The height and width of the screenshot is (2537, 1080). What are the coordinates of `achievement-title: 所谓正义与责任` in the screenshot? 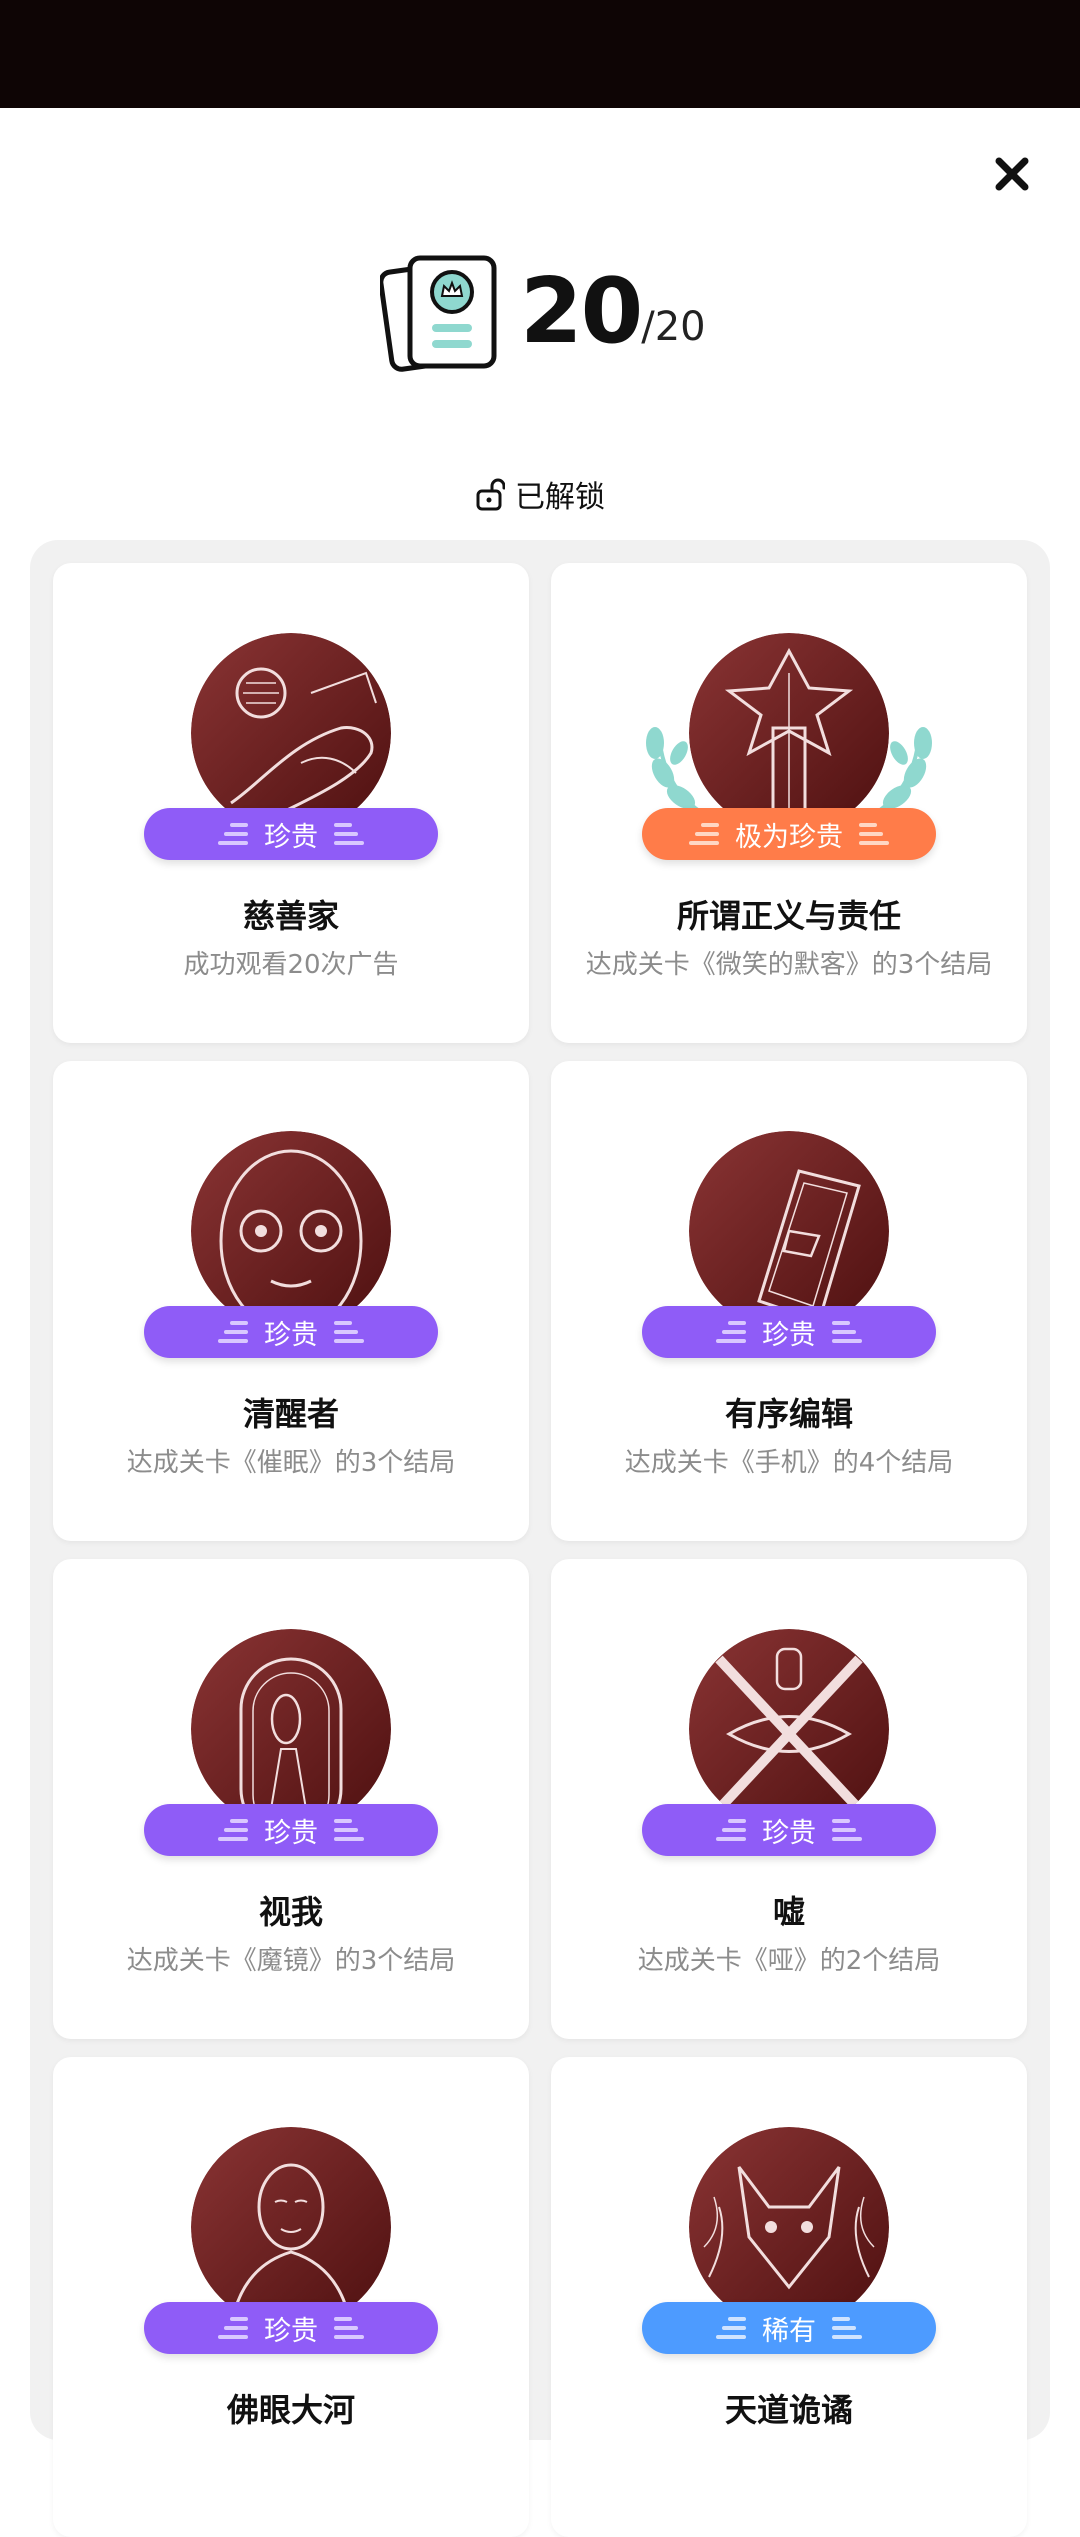 It's located at (788, 916).